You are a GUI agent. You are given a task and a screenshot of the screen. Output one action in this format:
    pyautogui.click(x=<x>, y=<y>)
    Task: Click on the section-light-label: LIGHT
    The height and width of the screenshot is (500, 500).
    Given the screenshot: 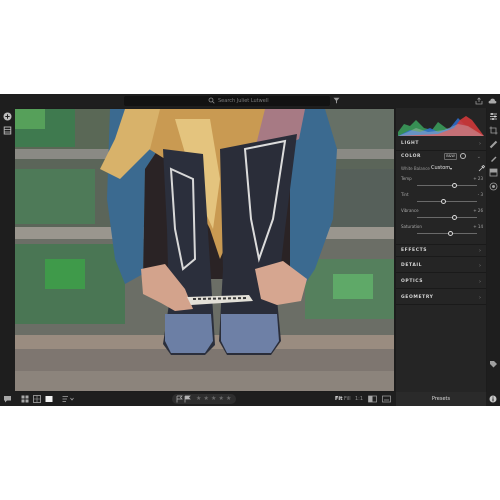 What is the action you would take?
    pyautogui.click(x=410, y=143)
    